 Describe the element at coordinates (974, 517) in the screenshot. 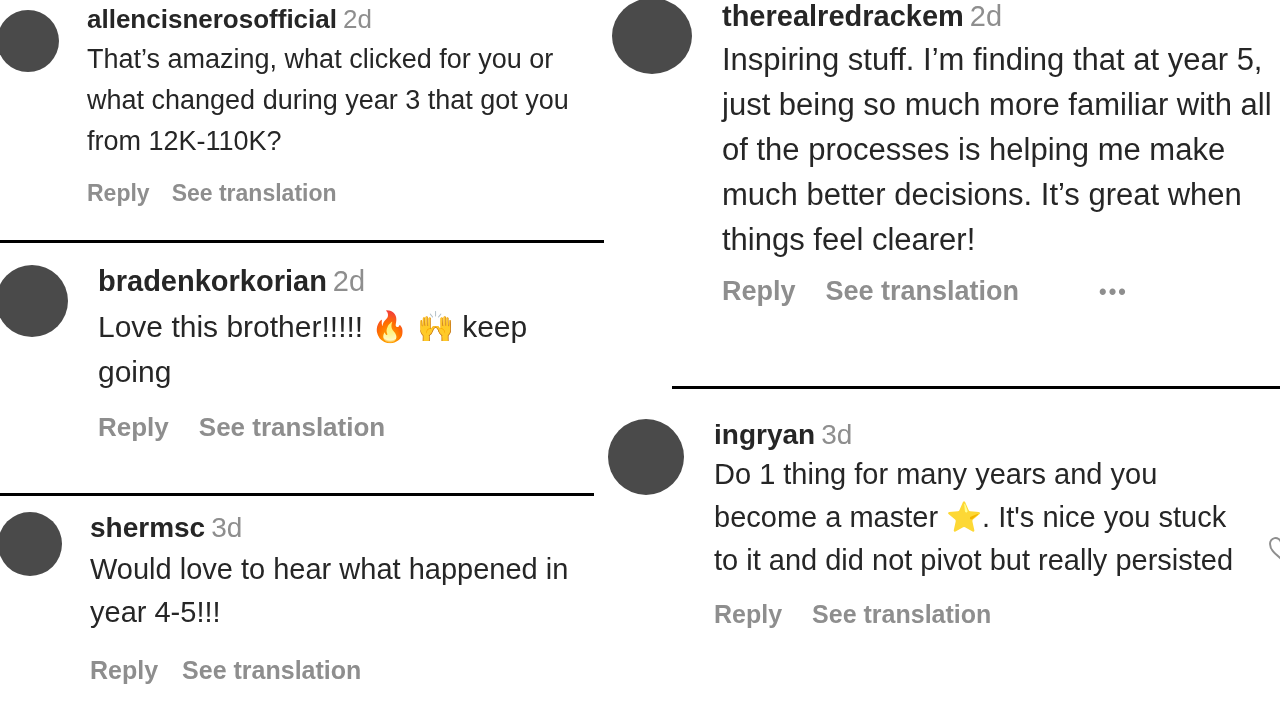

I see `comment-text: Do 1 thing for many years and you become a master ⭐. It's nice you stuck to it and did not pivot but really persisted` at that location.